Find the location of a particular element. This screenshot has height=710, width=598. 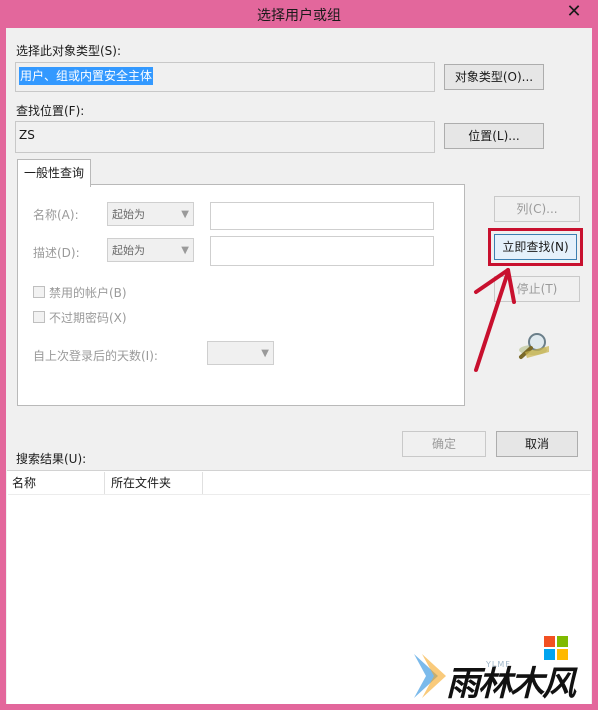

search-results-label: 搜索结果(U): is located at coordinates (51, 459).